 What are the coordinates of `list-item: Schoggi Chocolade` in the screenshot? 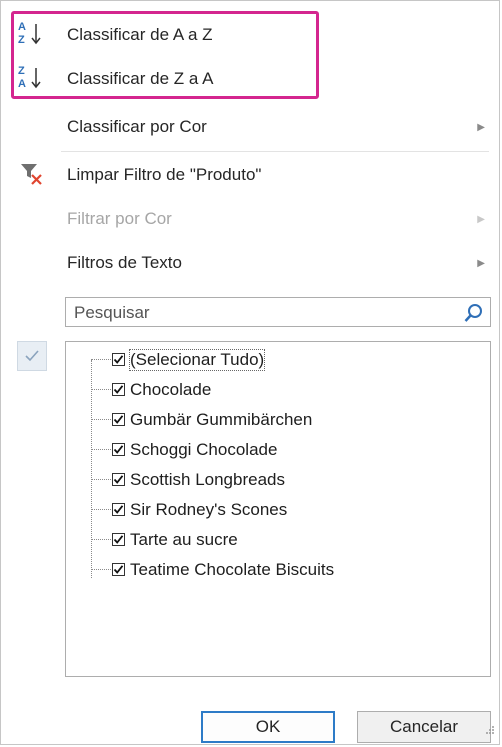 It's located at (184, 449).